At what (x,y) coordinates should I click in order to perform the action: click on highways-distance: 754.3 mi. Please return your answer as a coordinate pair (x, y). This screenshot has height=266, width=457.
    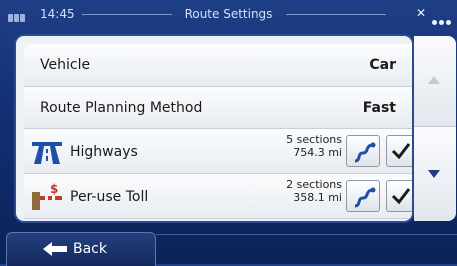
    Looking at the image, I should click on (317, 152).